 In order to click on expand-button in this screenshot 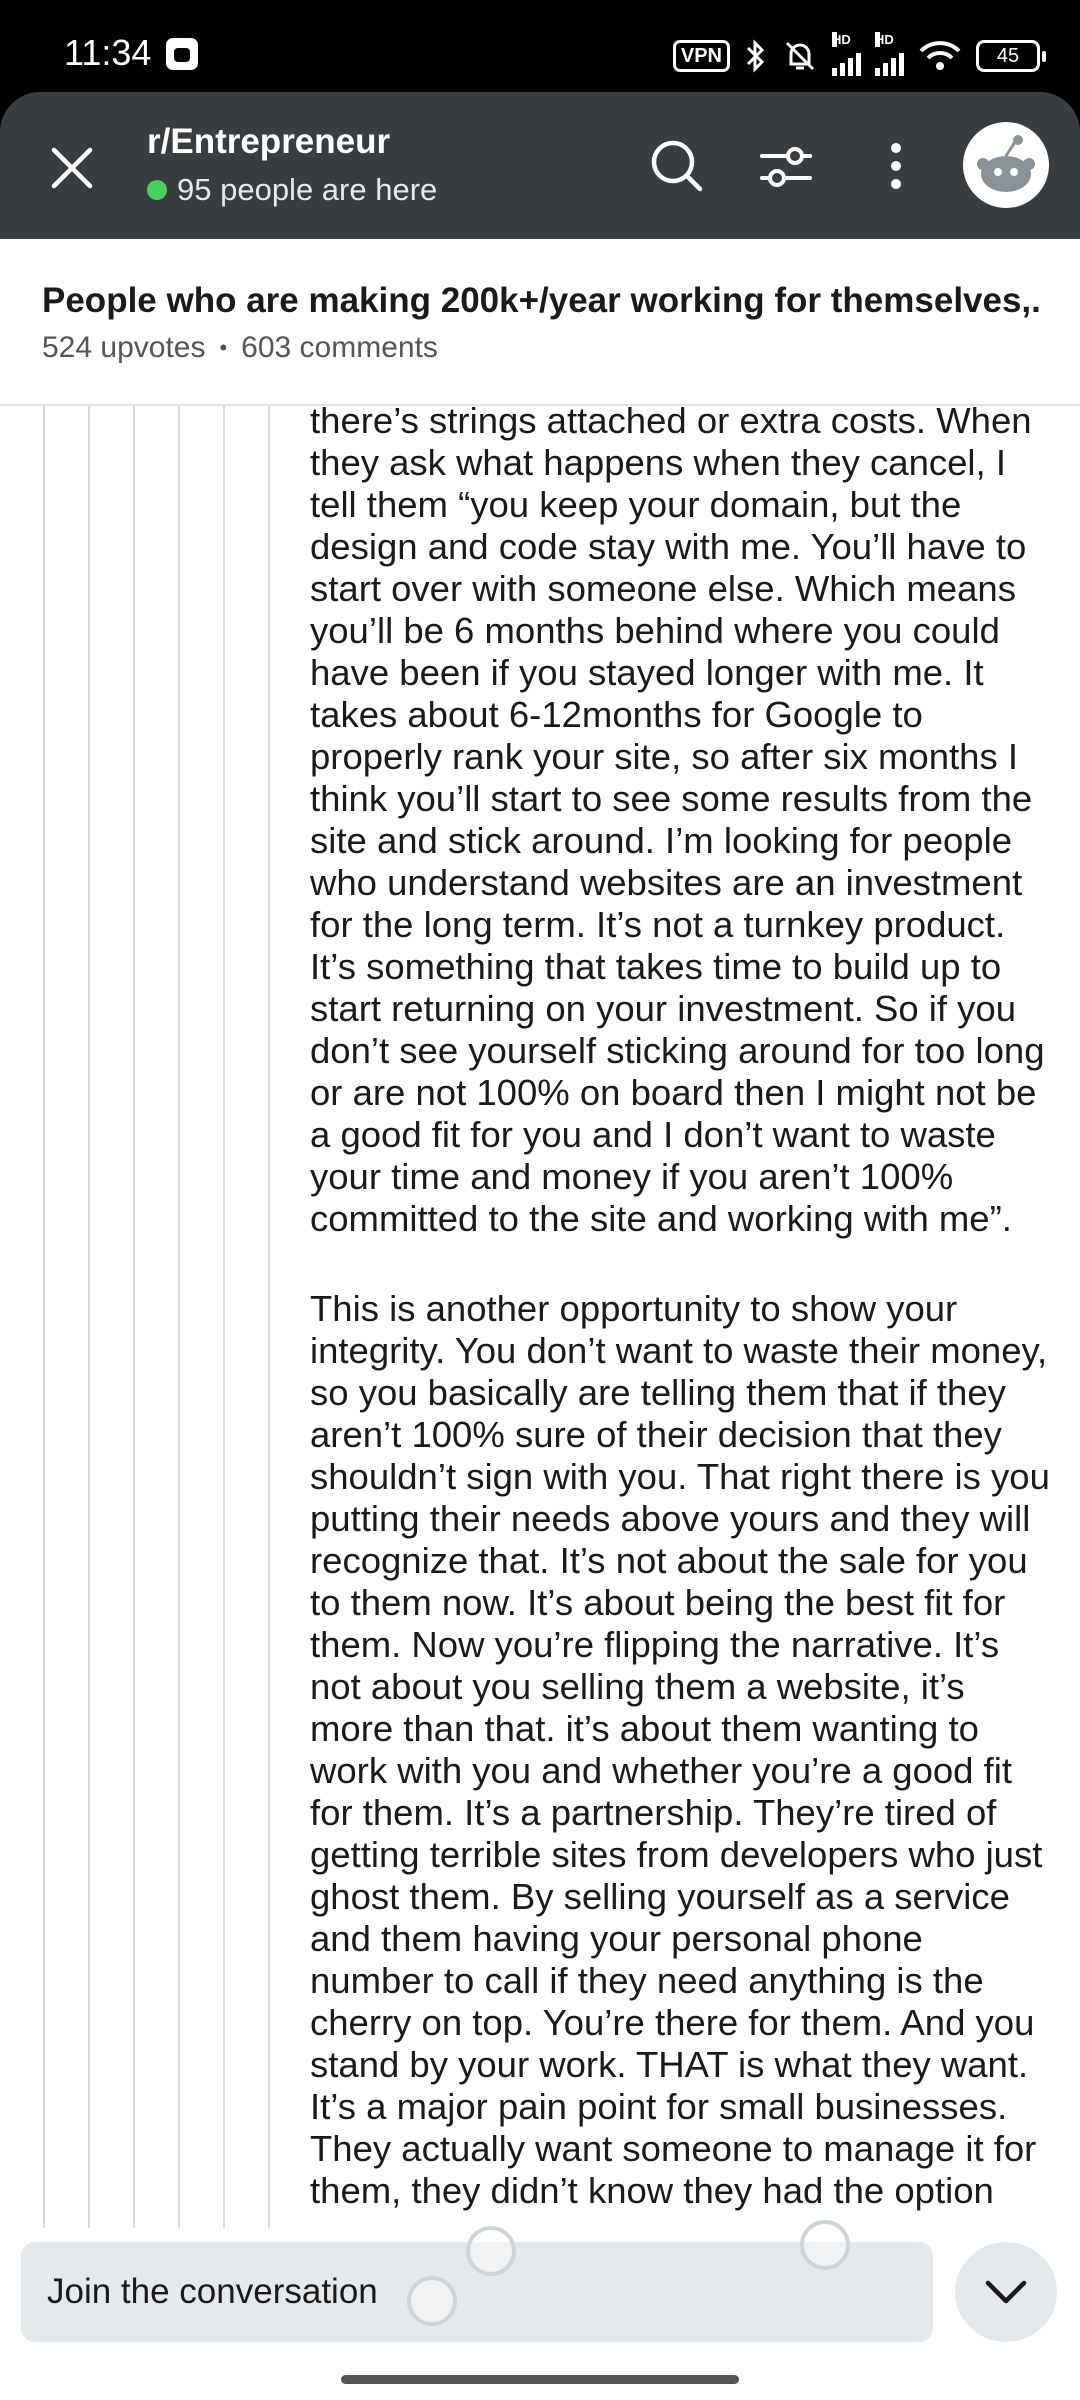, I will do `click(1006, 2292)`.